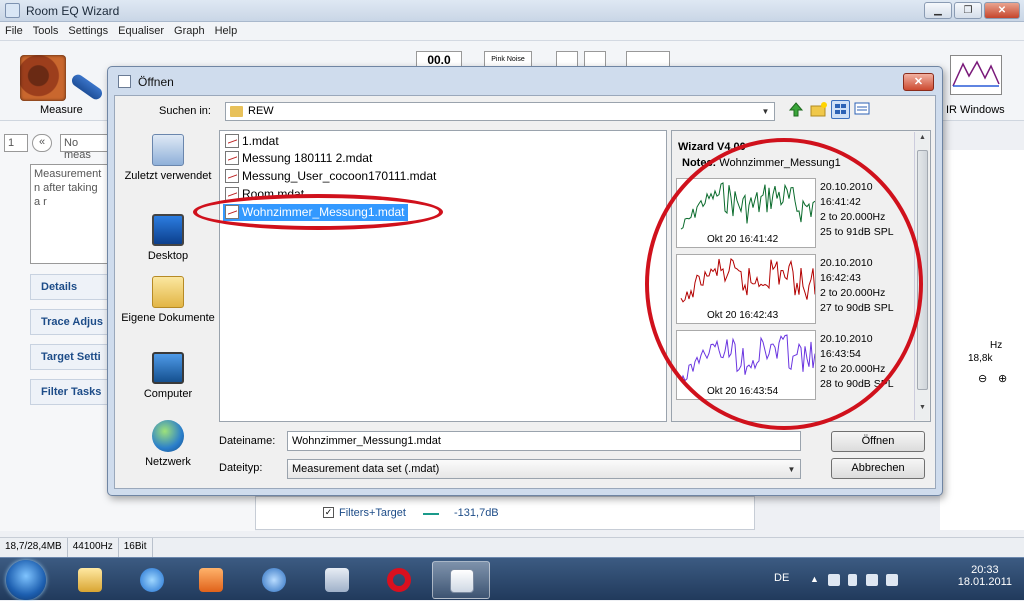  What do you see at coordinates (265, 194) in the screenshot?
I see `file-item: Room.mdat` at bounding box center [265, 194].